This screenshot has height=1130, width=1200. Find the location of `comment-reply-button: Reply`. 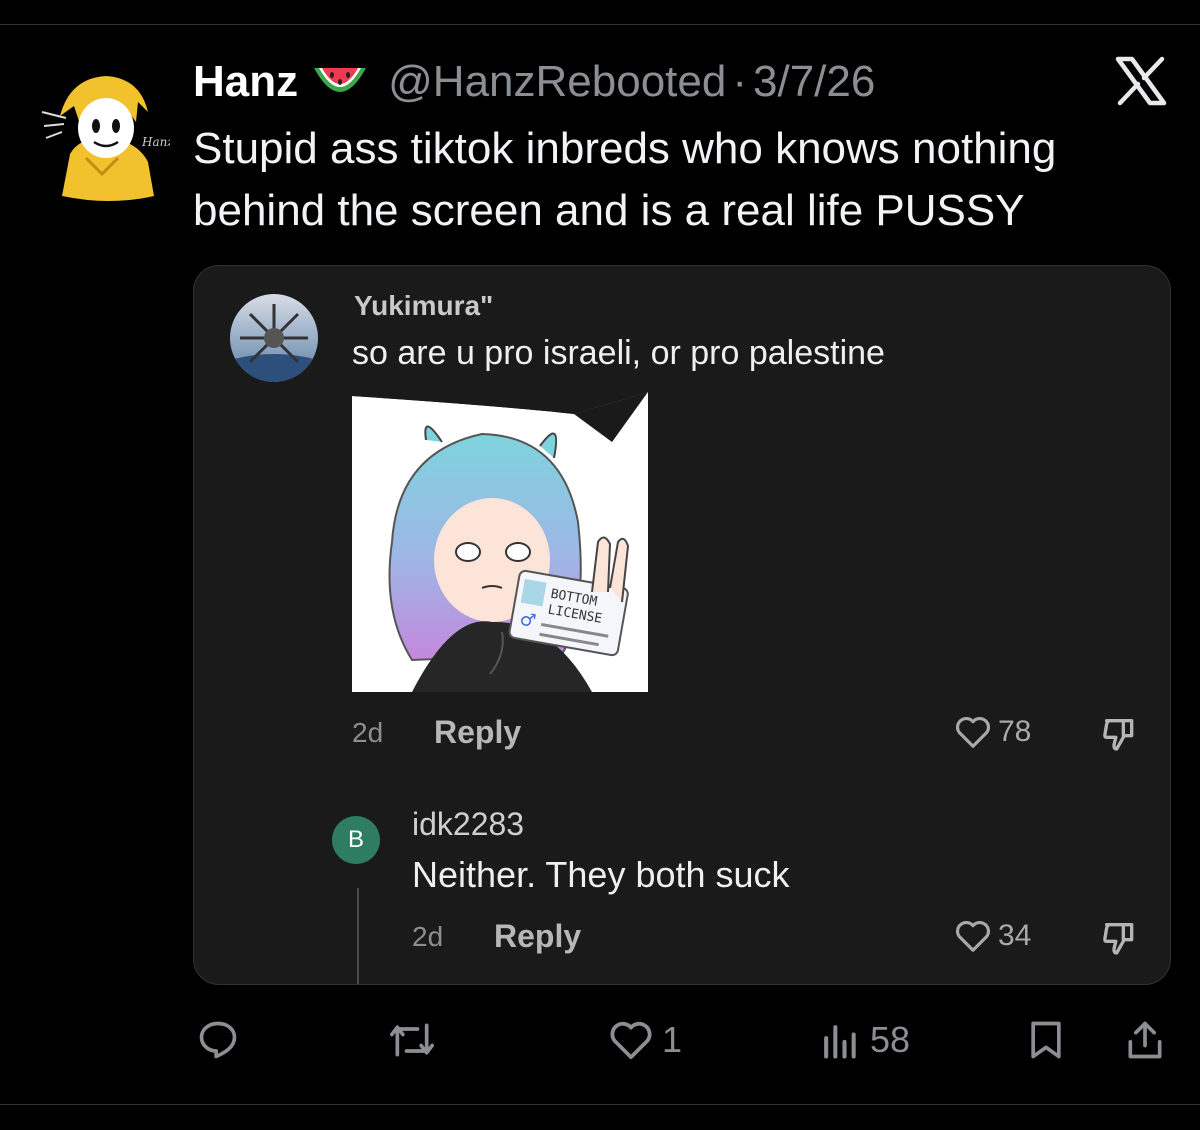

comment-reply-button: Reply is located at coordinates (477, 732).